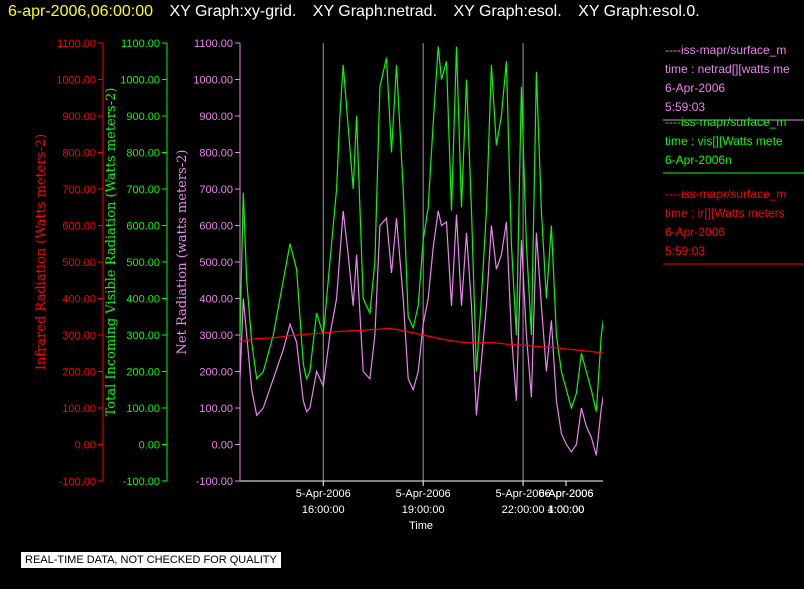 The height and width of the screenshot is (589, 804). What do you see at coordinates (216, 336) in the screenshot?
I see `y-tick-label-2-4: 300.00` at bounding box center [216, 336].